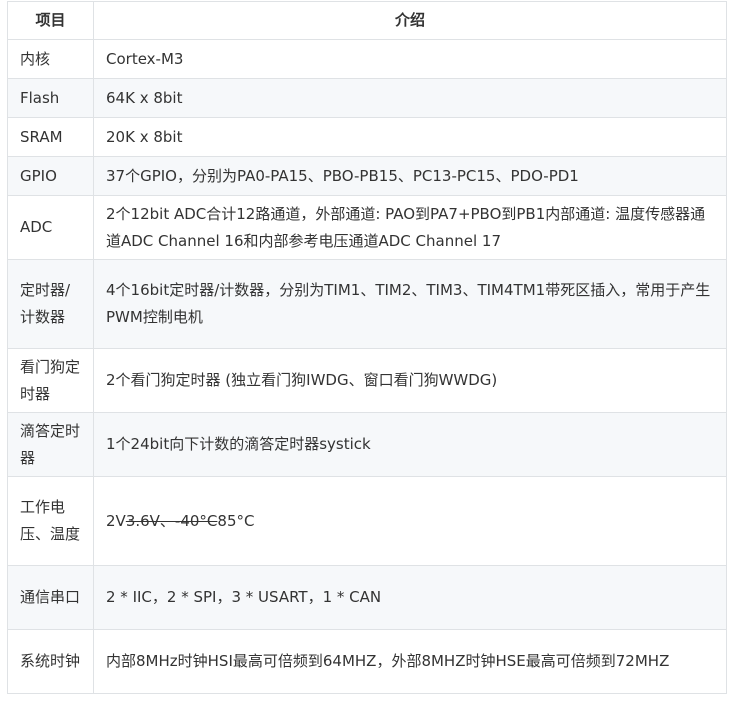  I want to click on column-header-item: 项目, so click(50, 20).